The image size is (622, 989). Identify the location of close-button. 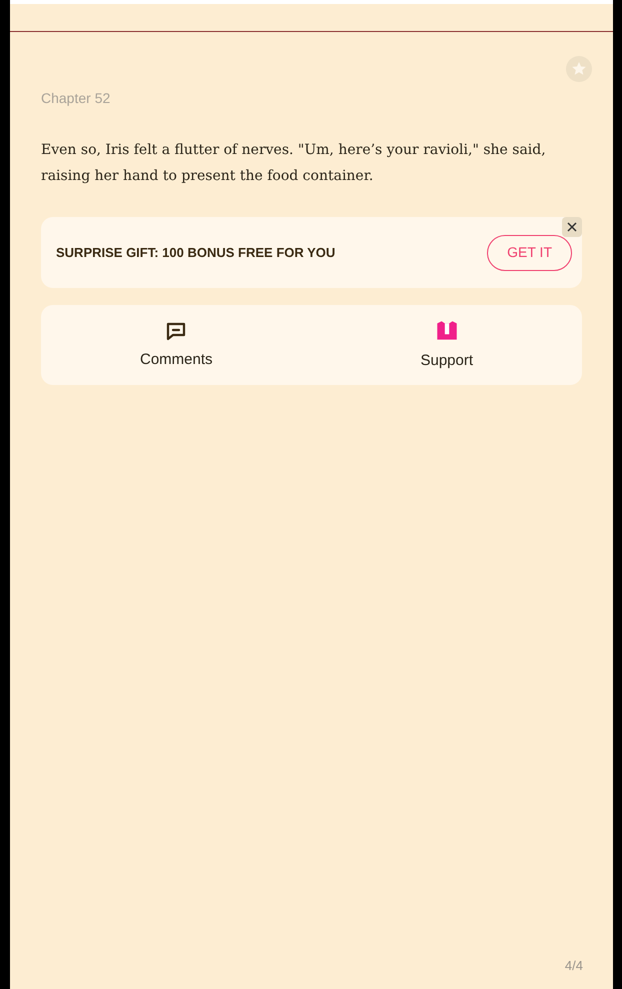
(572, 227).